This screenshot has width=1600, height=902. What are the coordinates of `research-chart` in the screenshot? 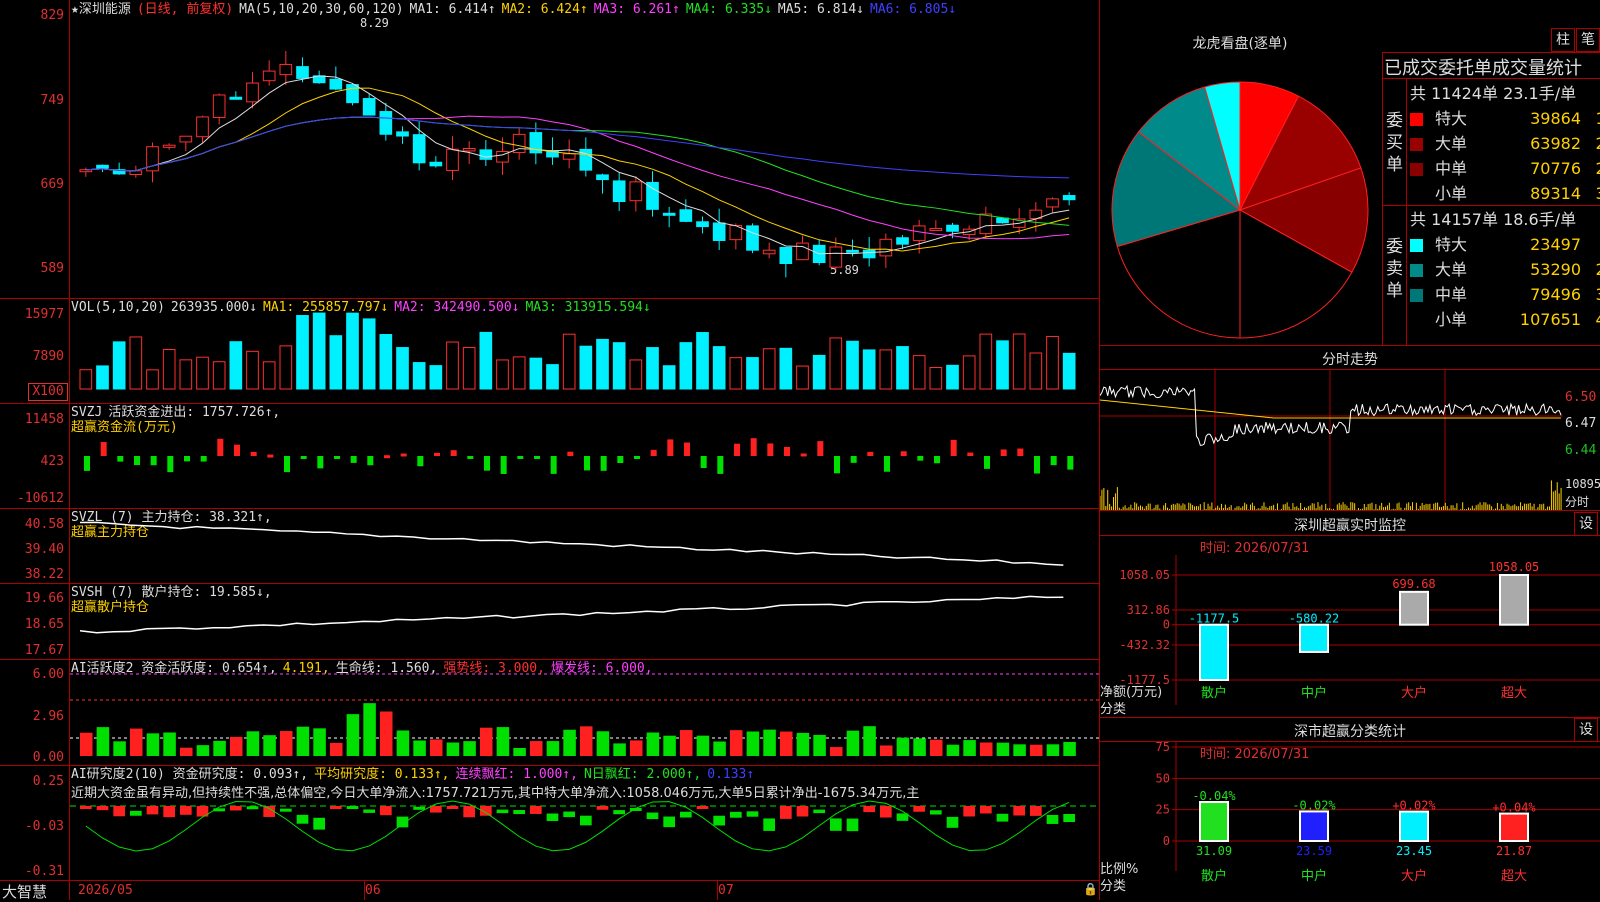 It's located at (585, 823).